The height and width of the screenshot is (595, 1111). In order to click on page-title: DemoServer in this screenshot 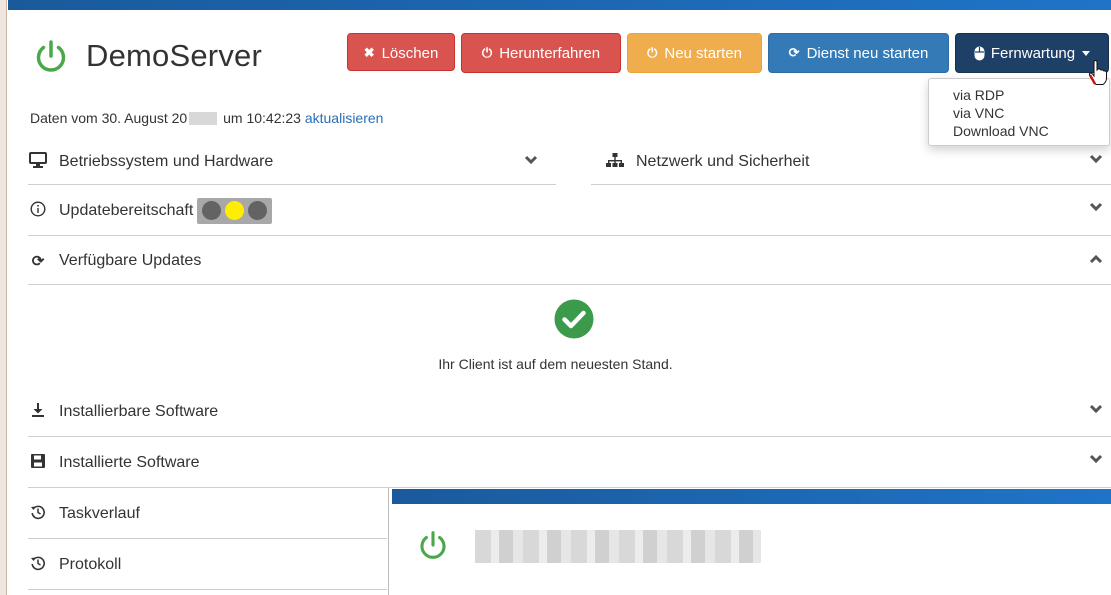, I will do `click(174, 55)`.